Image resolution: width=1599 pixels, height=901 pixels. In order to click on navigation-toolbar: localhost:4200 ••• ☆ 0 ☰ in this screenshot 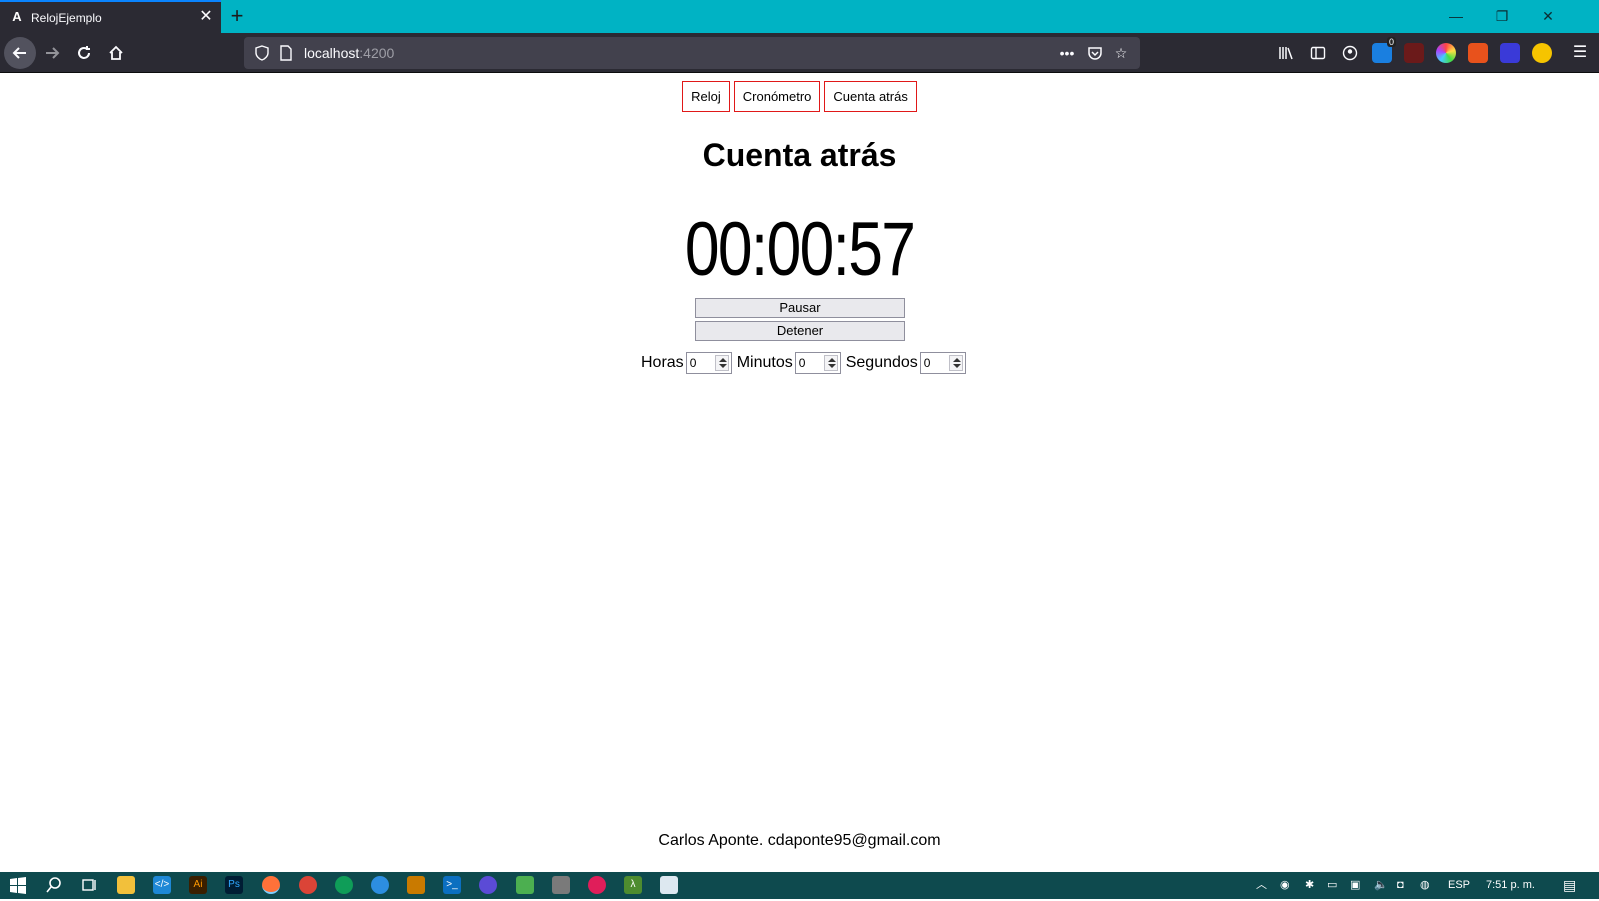, I will do `click(799, 53)`.